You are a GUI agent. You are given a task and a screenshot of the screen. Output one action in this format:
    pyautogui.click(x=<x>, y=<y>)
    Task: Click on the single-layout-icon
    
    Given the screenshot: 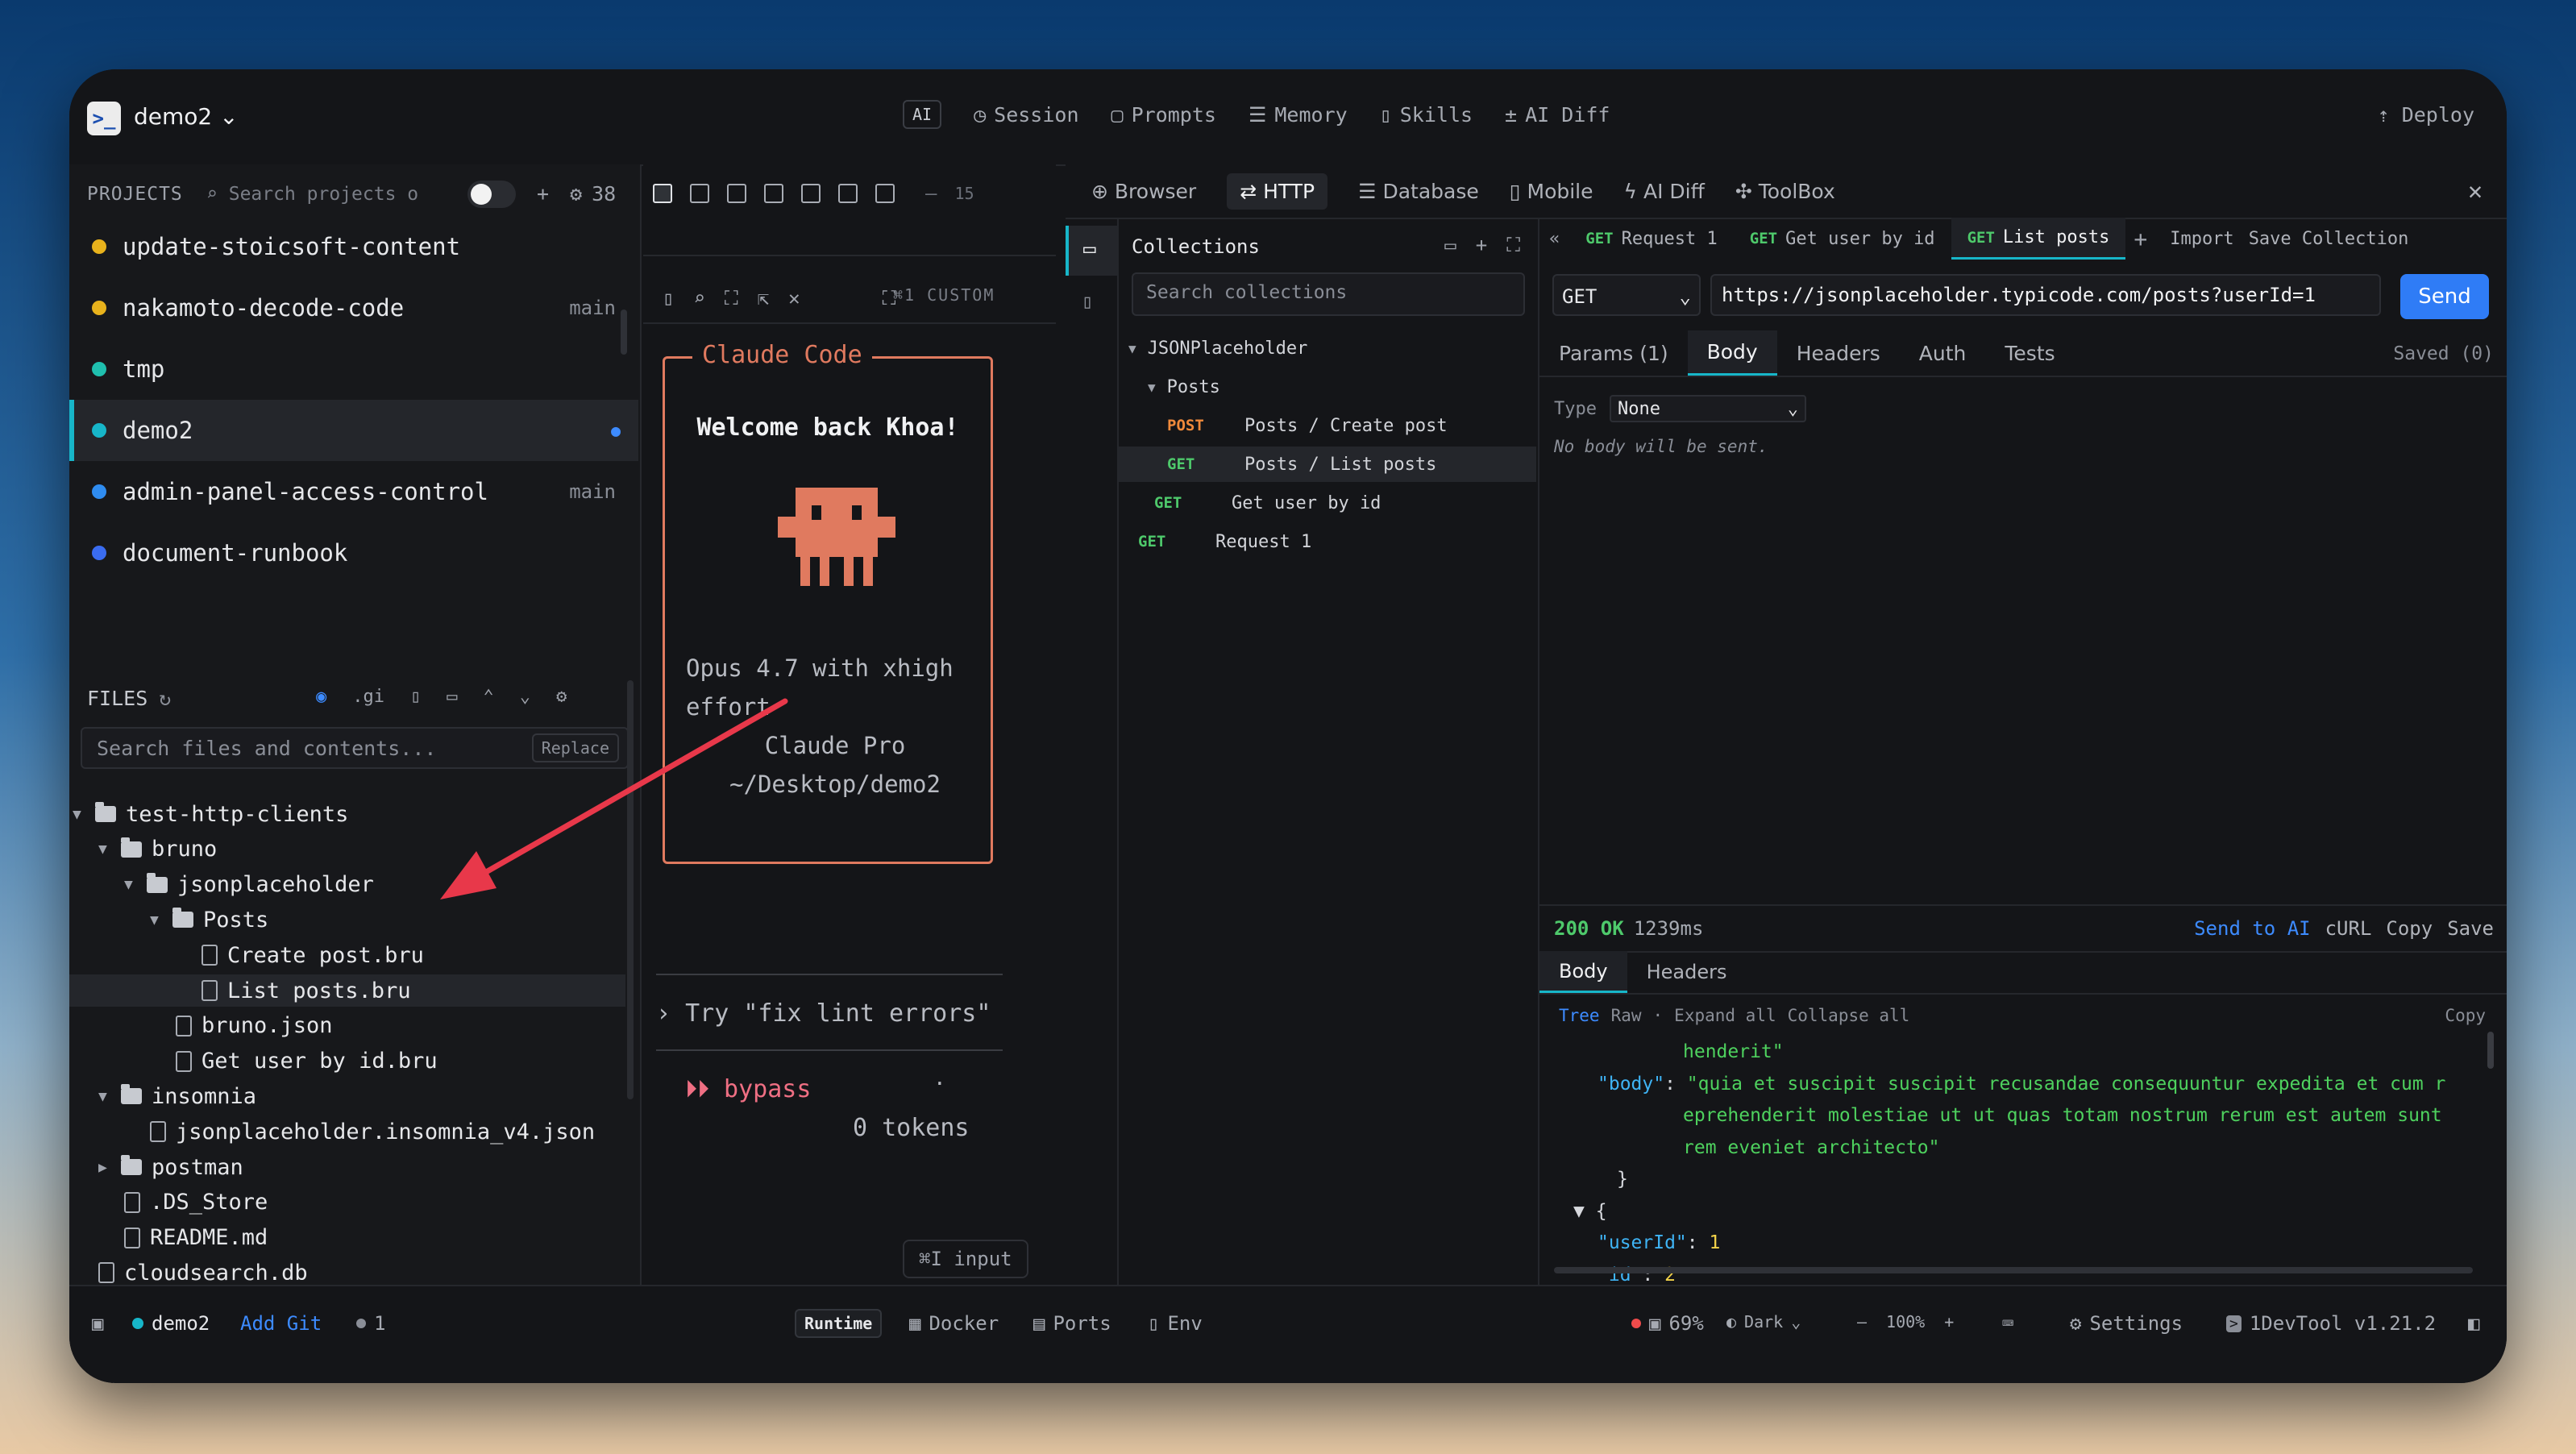 What is the action you would take?
    pyautogui.click(x=773, y=194)
    